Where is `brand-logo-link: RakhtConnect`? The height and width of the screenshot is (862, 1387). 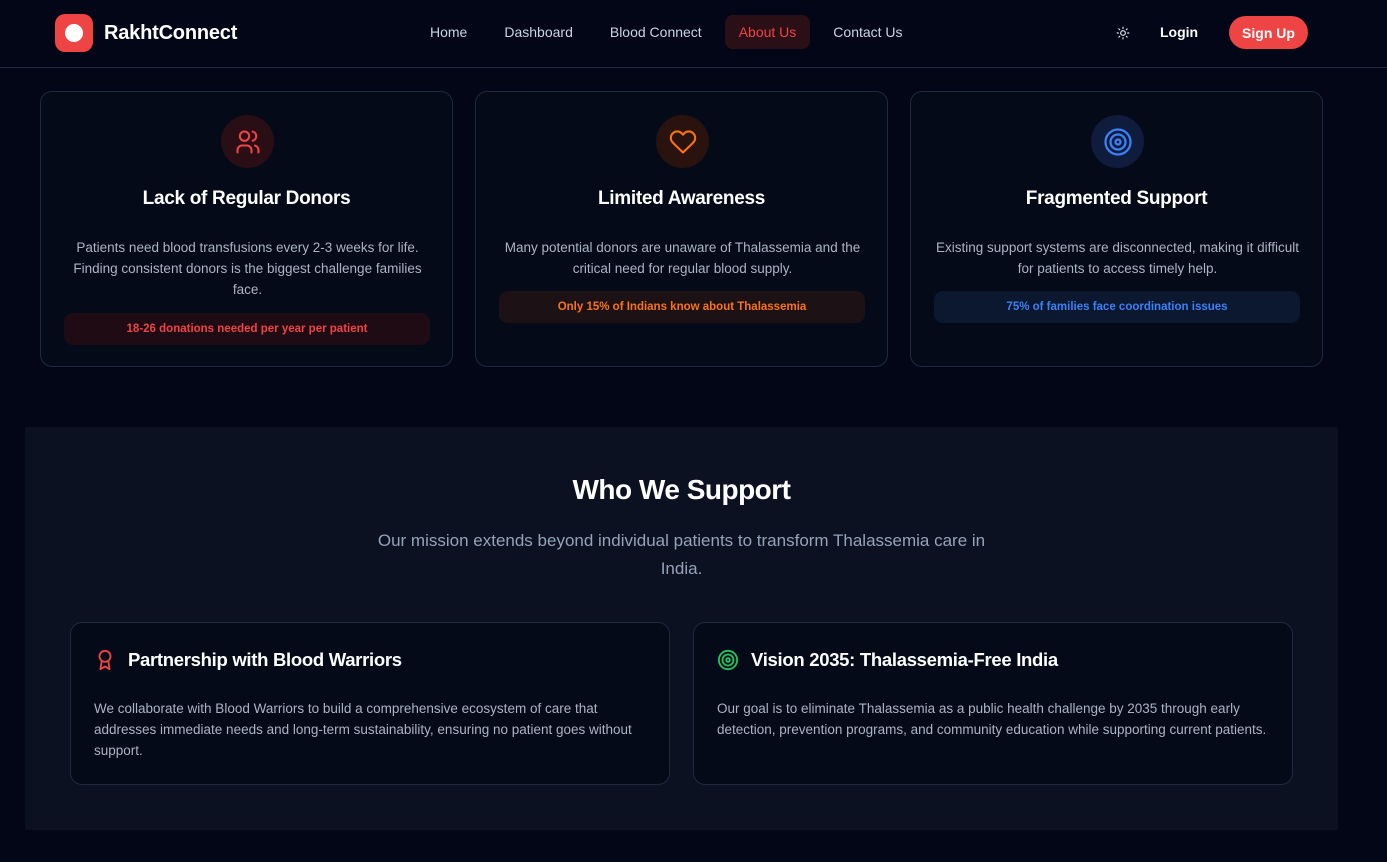
brand-logo-link: RakhtConnect is located at coordinates (146, 33).